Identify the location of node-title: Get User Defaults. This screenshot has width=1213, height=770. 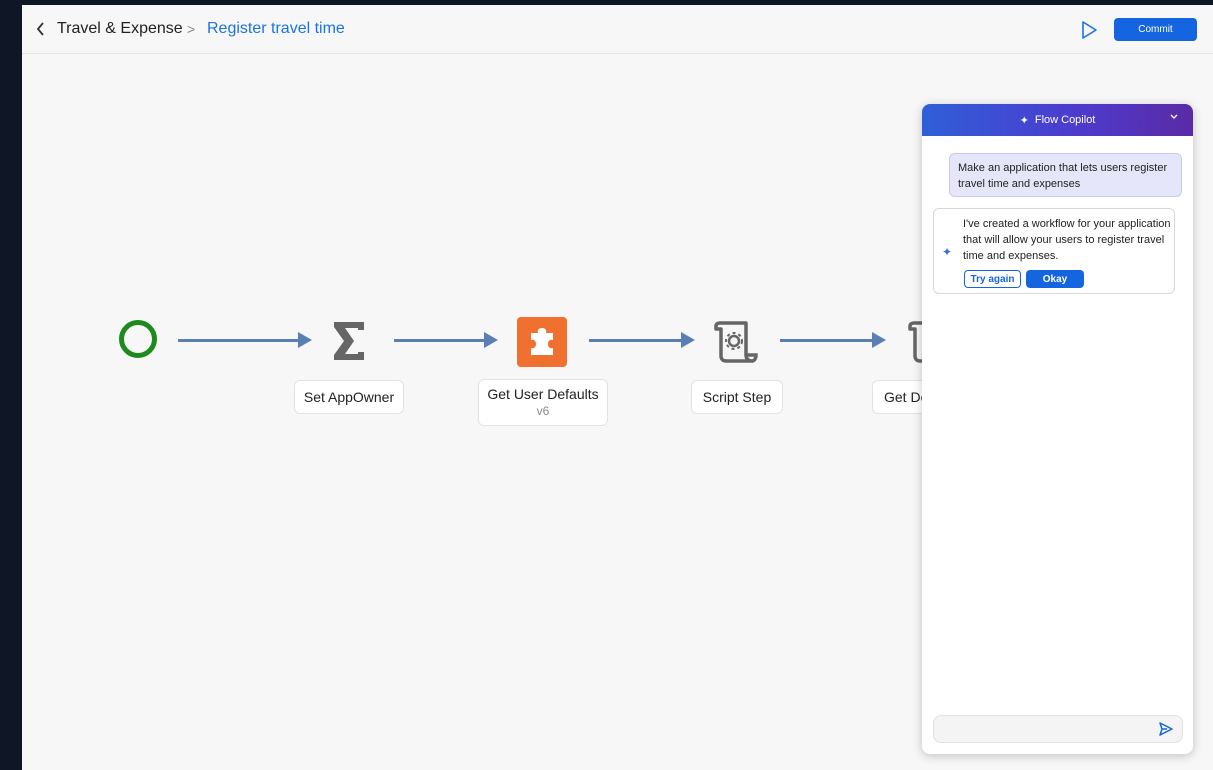
(543, 394).